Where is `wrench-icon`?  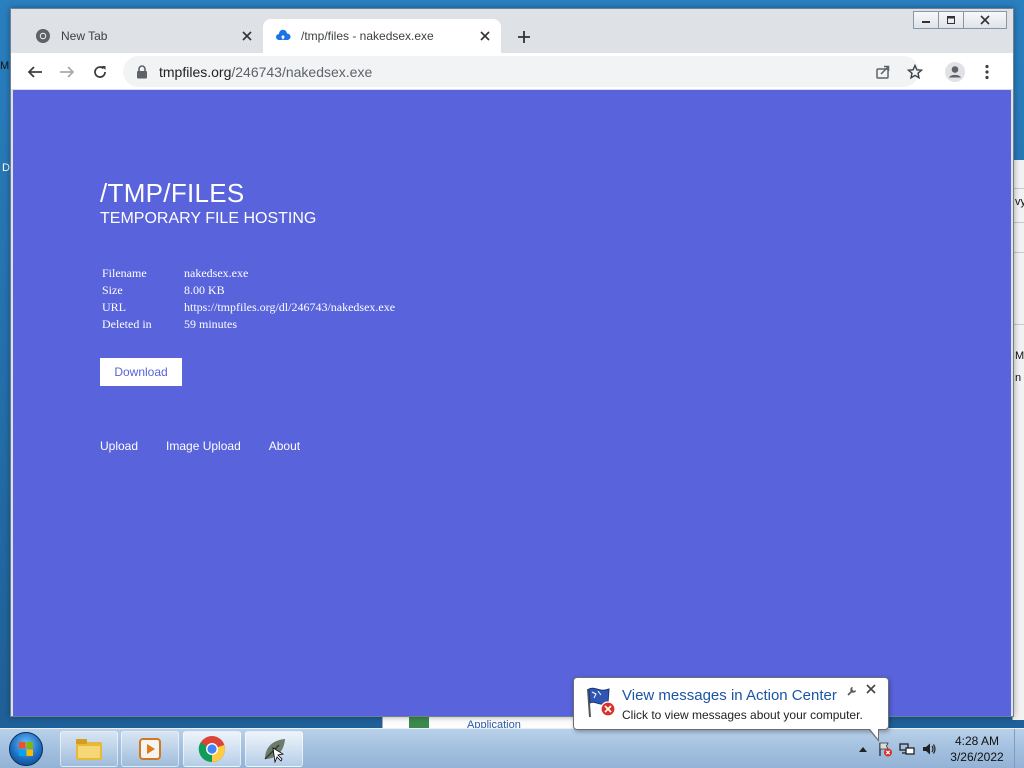 wrench-icon is located at coordinates (852, 691).